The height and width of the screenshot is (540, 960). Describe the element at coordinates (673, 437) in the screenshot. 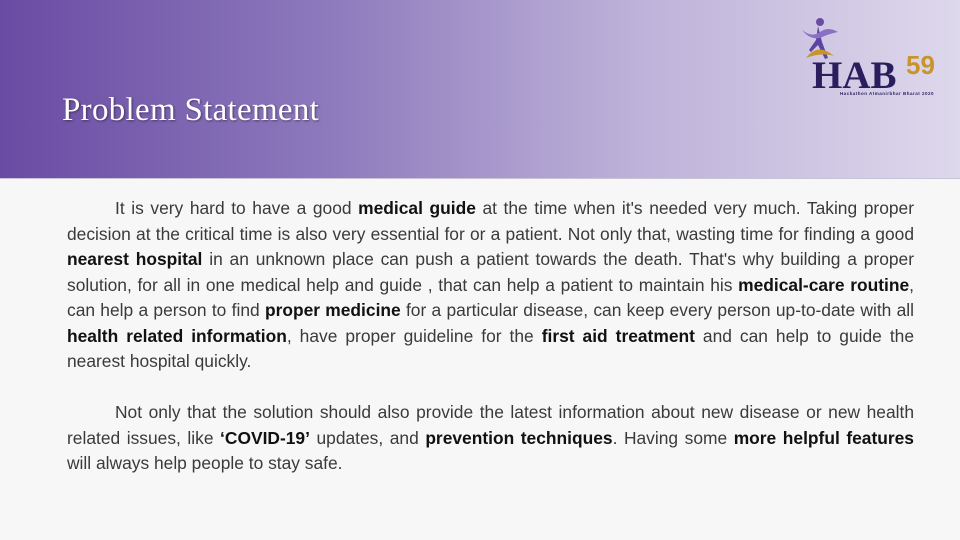

I see `p2-text-3: . Having some` at that location.